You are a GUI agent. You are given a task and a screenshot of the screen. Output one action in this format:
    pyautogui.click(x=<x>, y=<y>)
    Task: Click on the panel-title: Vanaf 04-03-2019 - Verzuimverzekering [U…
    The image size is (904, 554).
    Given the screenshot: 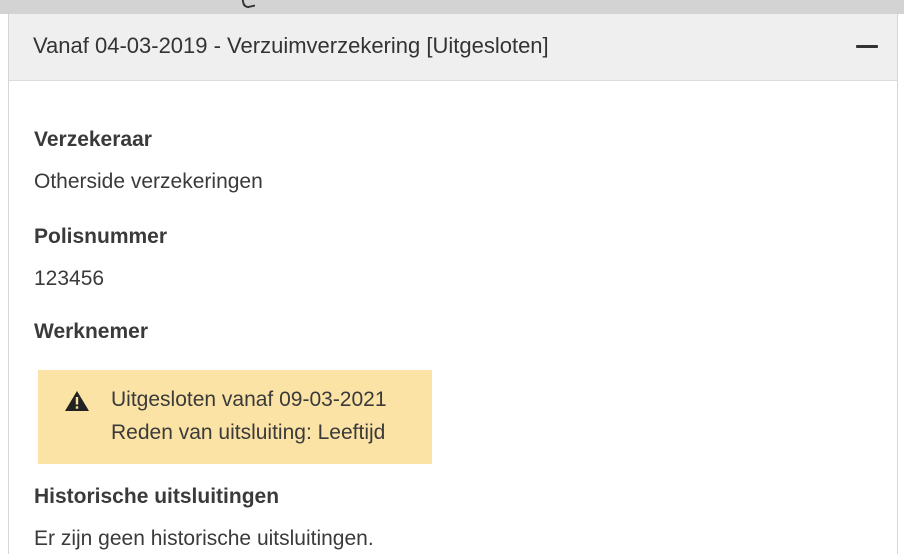 What is the action you would take?
    pyautogui.click(x=291, y=45)
    